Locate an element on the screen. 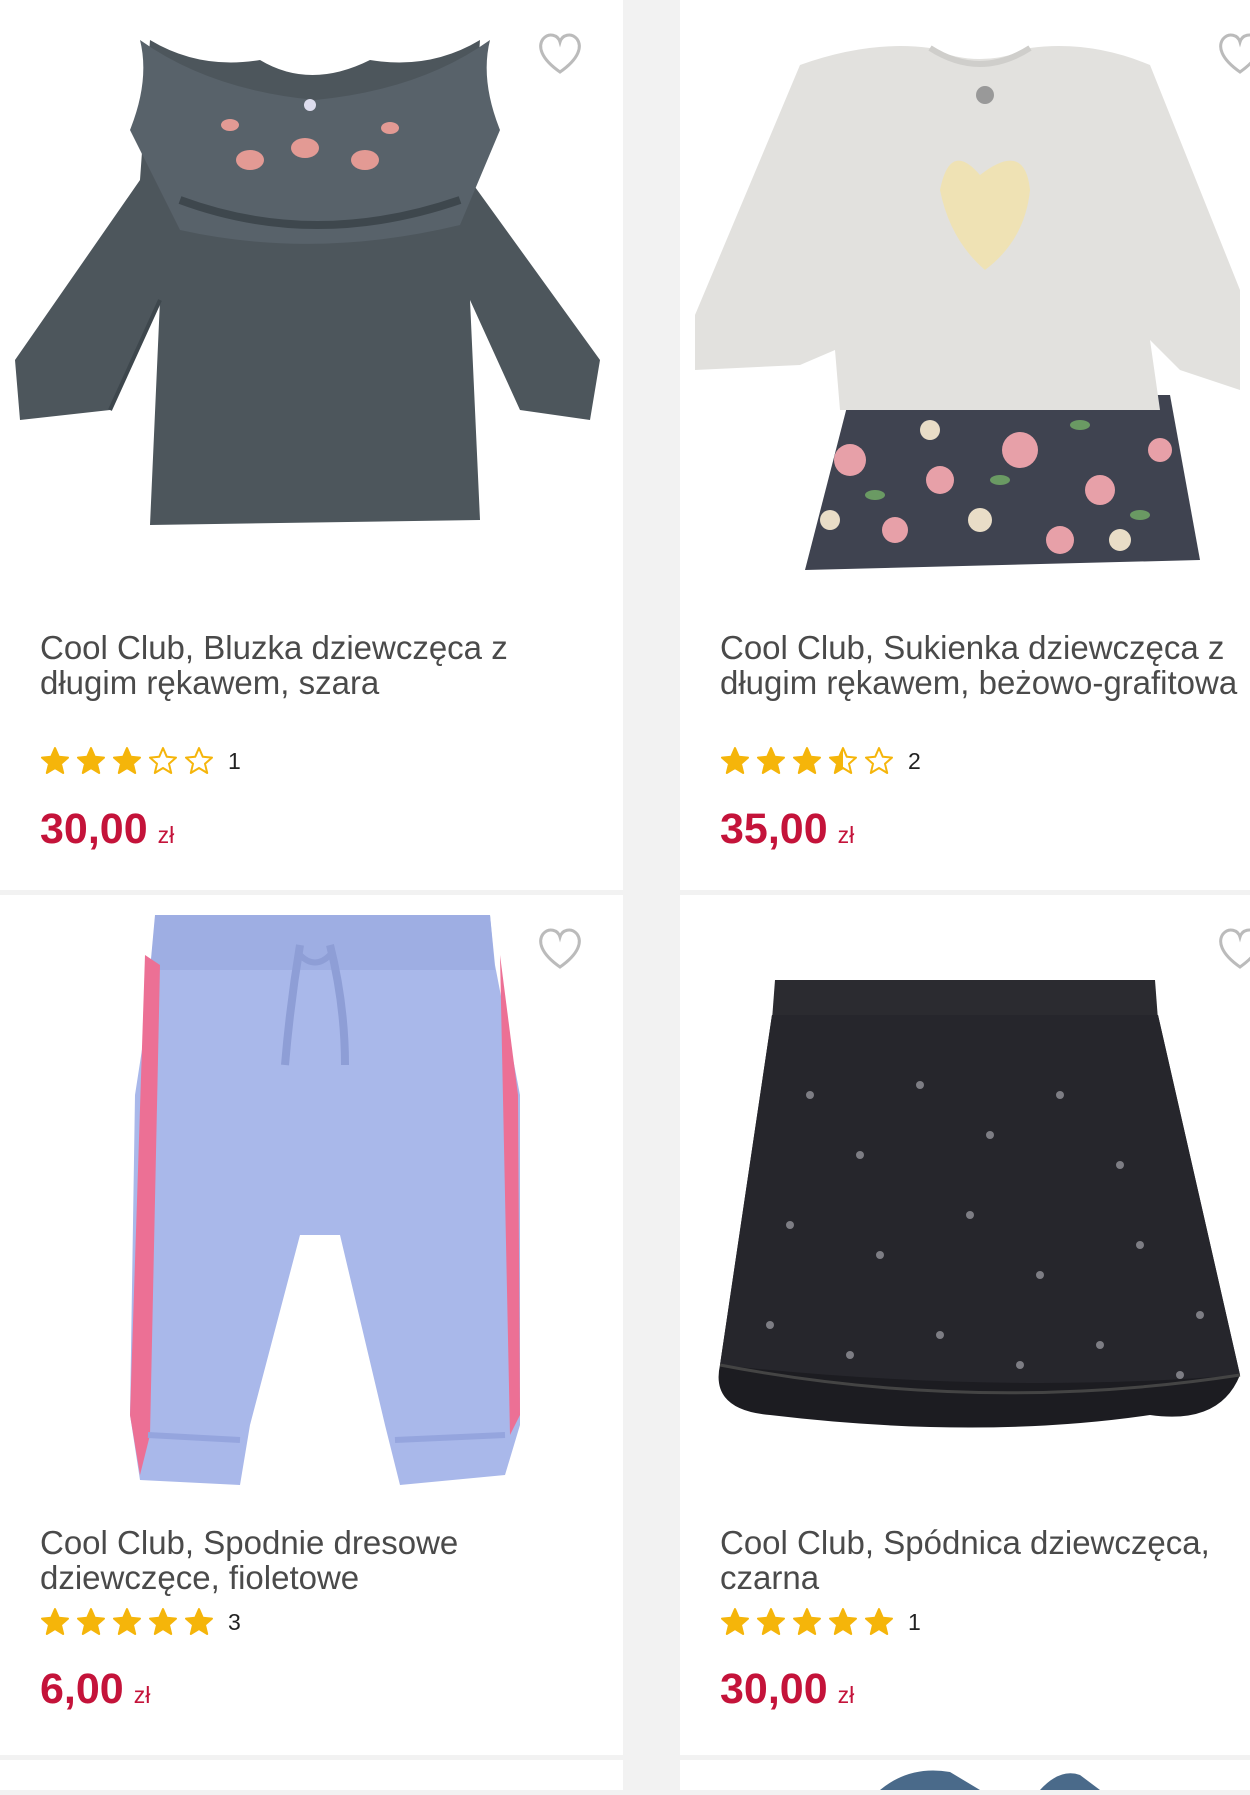 This screenshot has width=1250, height=1795. product-price: 35,00 zł is located at coordinates (787, 829).